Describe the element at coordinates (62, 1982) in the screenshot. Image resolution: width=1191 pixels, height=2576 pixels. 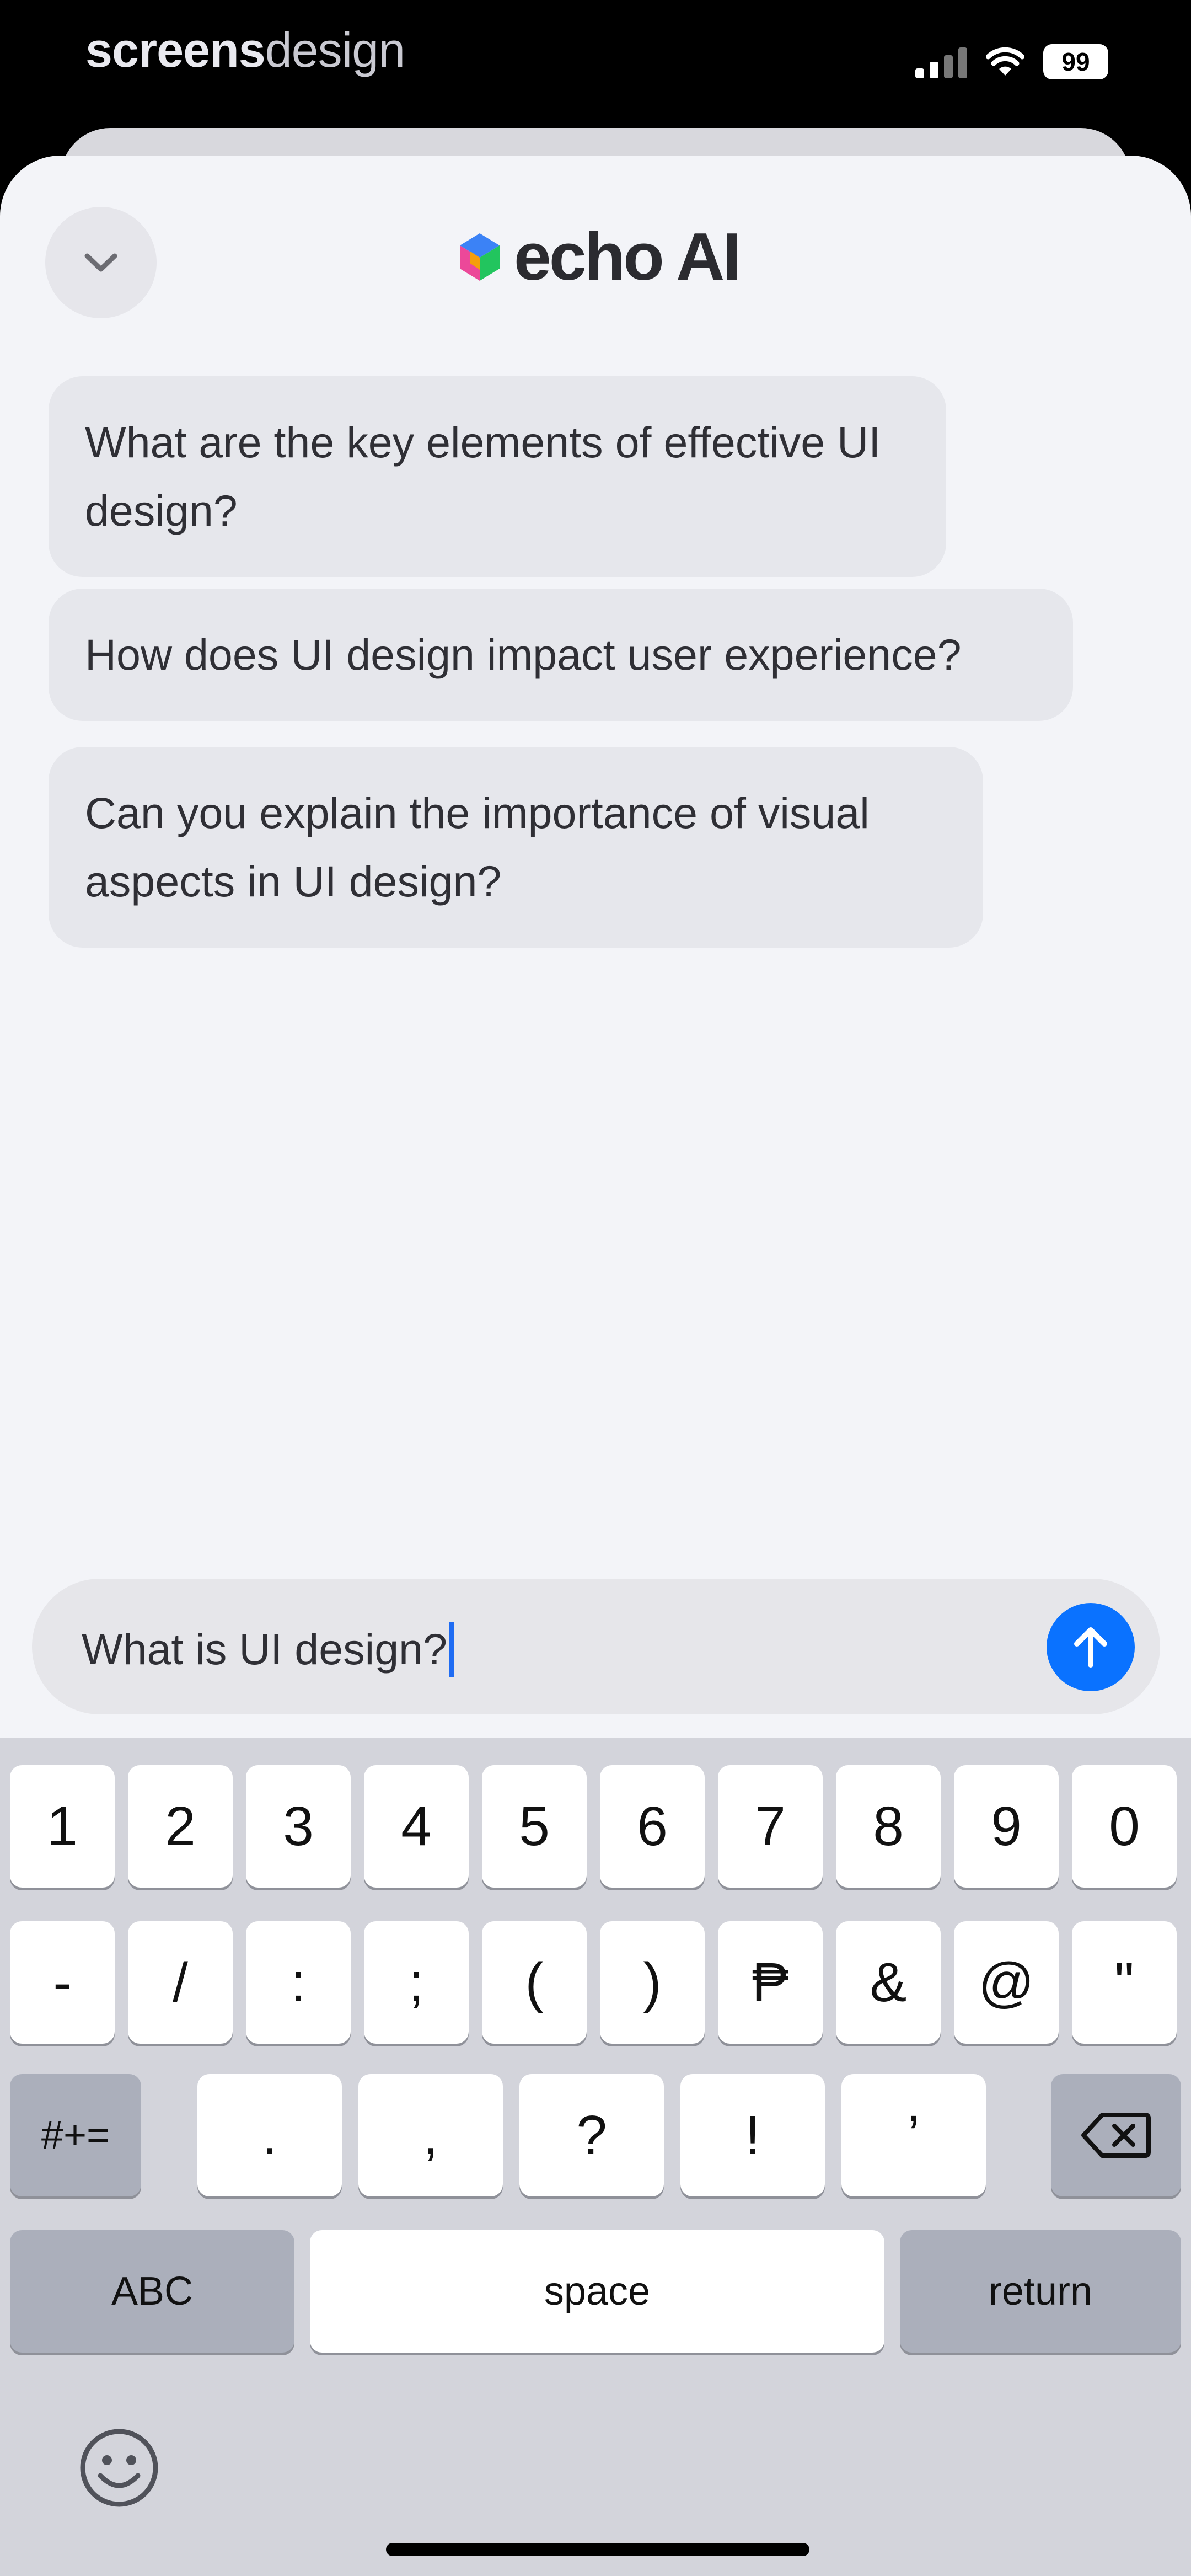
I see `key-hyphen: -` at that location.